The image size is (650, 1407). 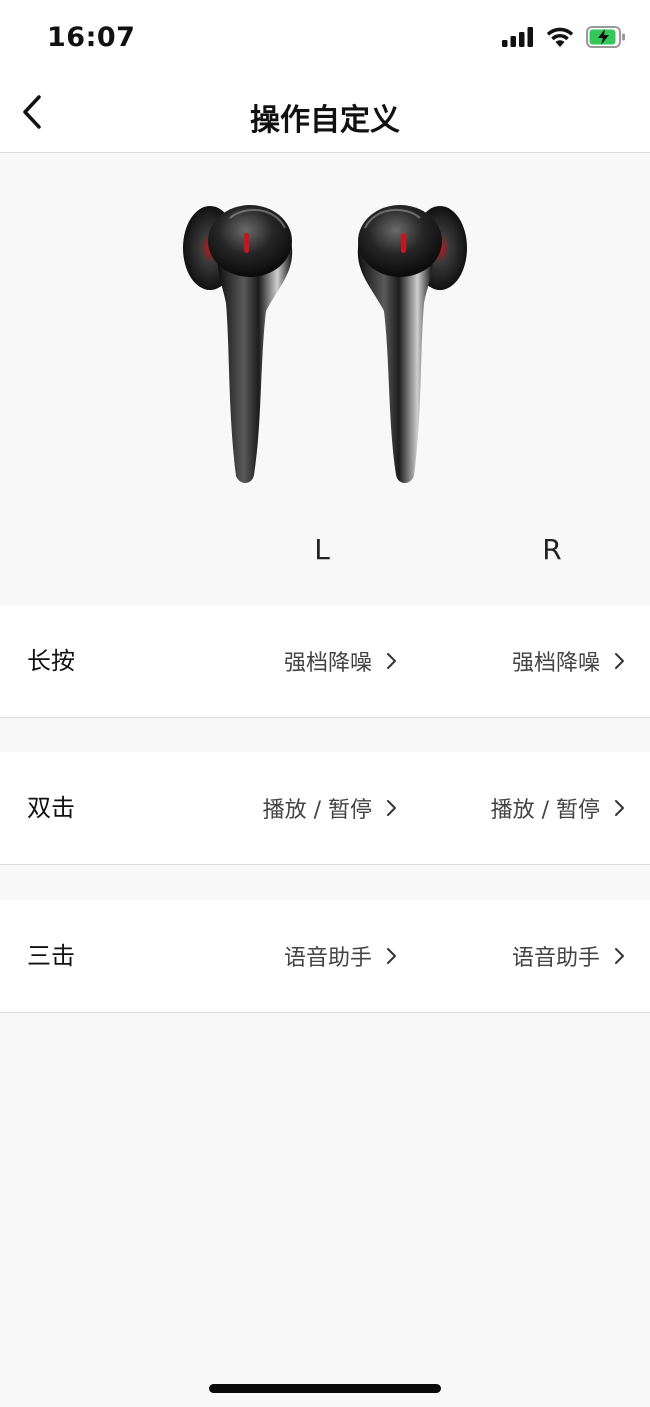 I want to click on status-icons, so click(x=564, y=39).